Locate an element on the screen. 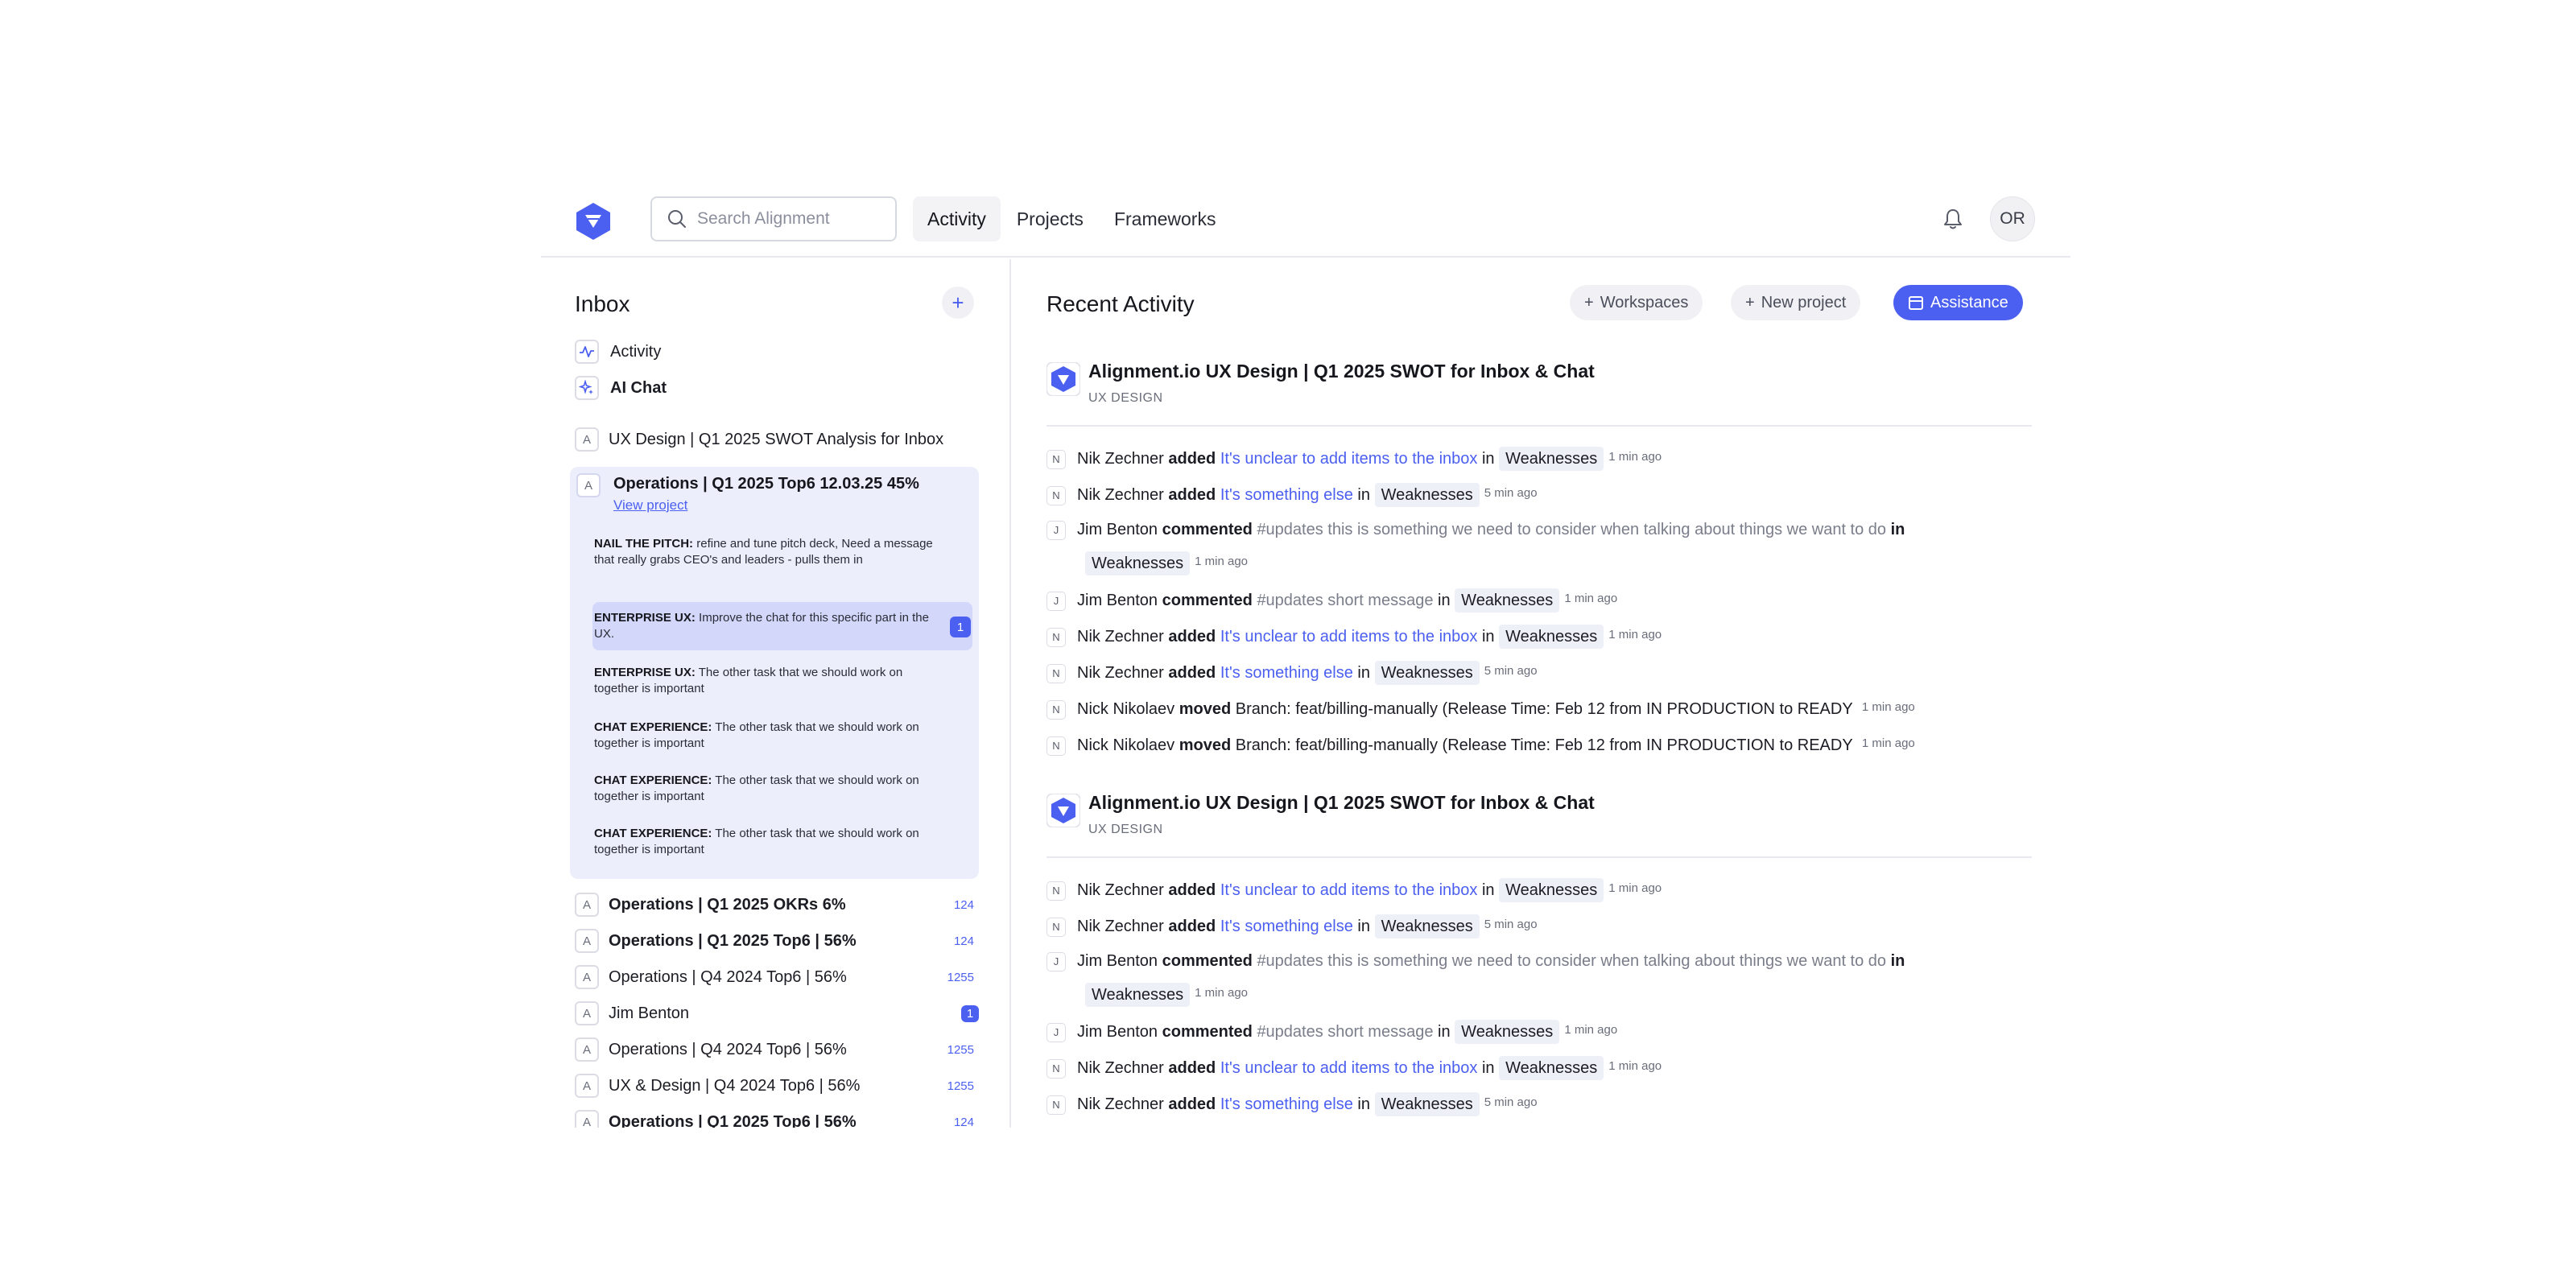  activity-text: #updates short message is located at coordinates (1345, 601).